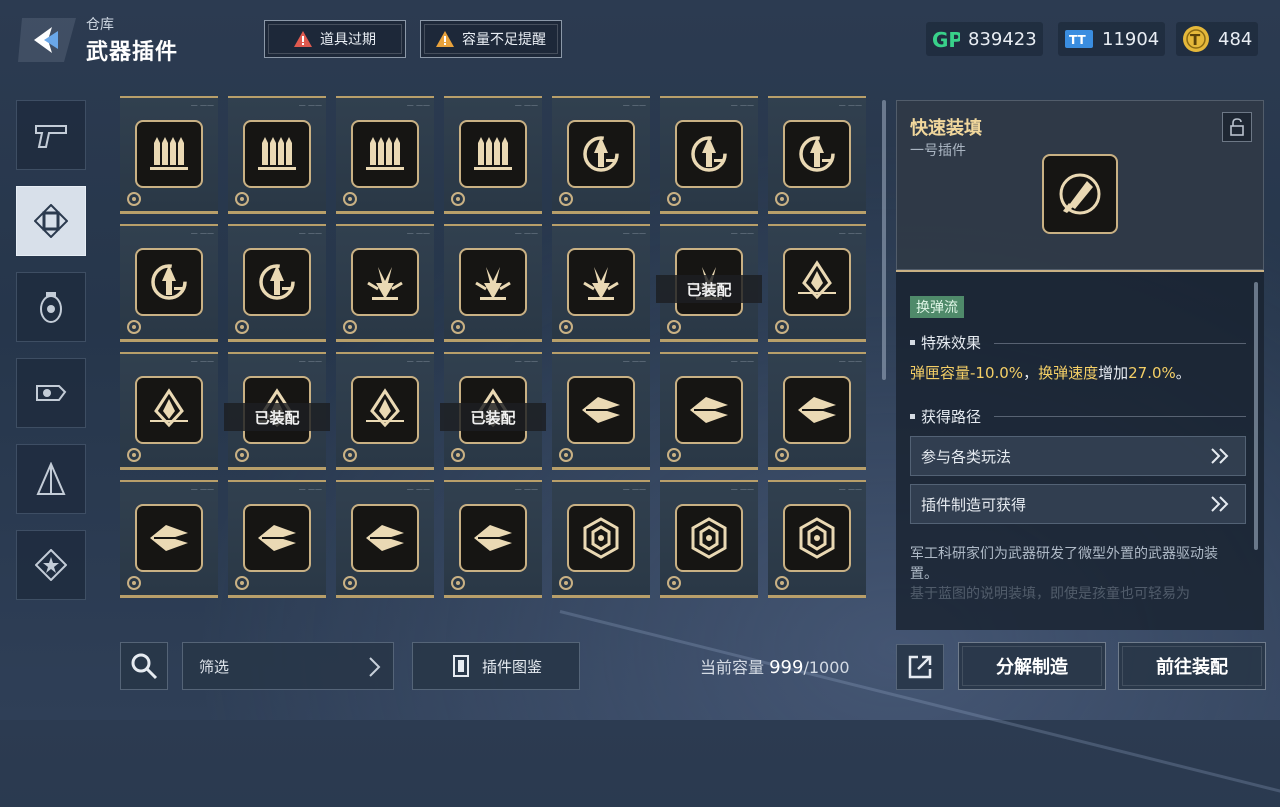 Image resolution: width=1280 pixels, height=807 pixels. I want to click on plugin-codex-button: 插件图鉴, so click(496, 666).